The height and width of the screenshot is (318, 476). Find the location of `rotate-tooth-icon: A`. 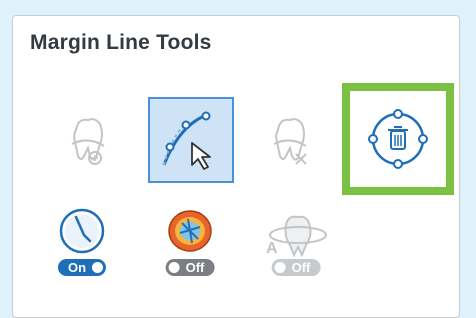

rotate-tooth-icon: A is located at coordinates (296, 236).